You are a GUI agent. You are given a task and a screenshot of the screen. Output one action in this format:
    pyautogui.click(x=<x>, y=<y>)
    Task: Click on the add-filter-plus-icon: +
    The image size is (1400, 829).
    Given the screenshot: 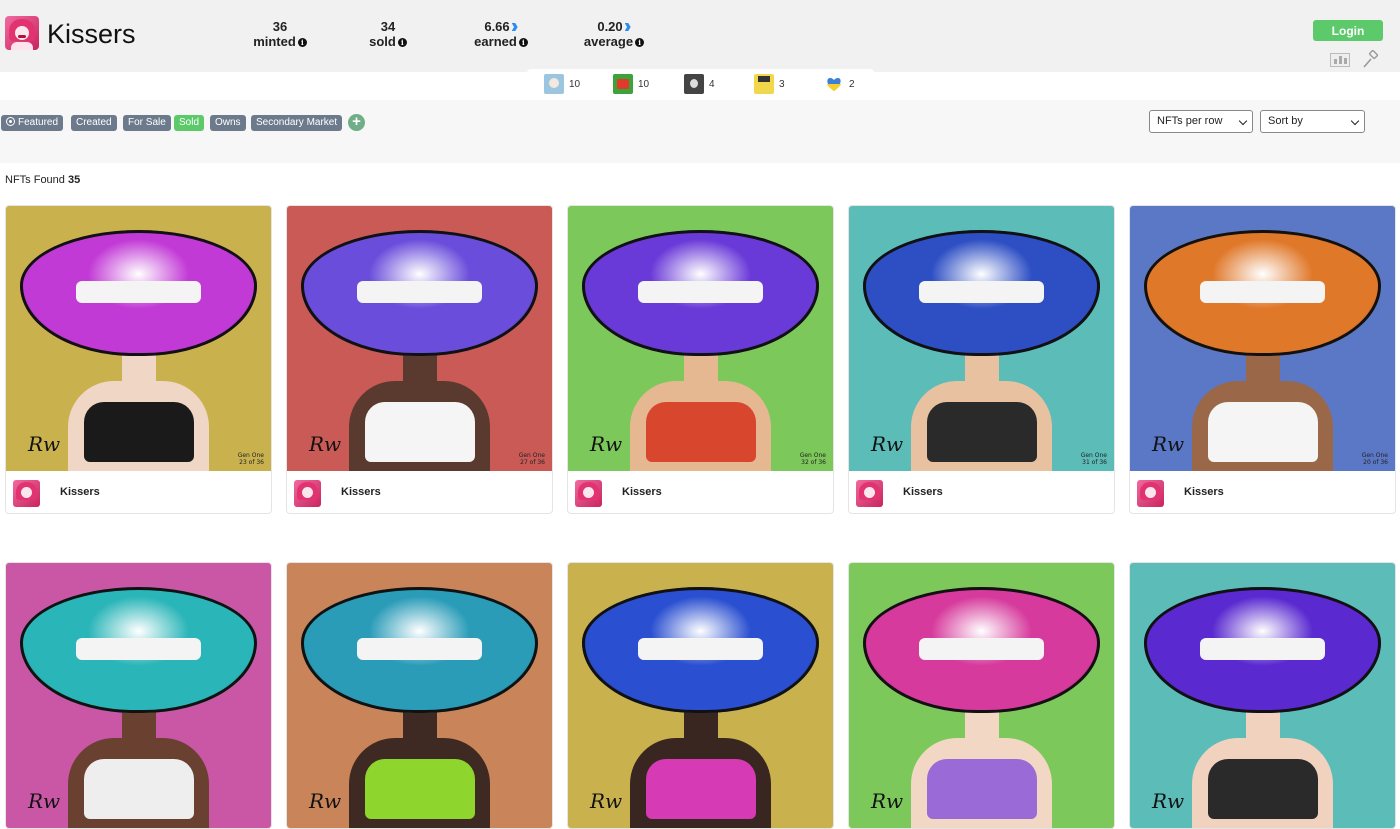 What is the action you would take?
    pyautogui.click(x=356, y=122)
    